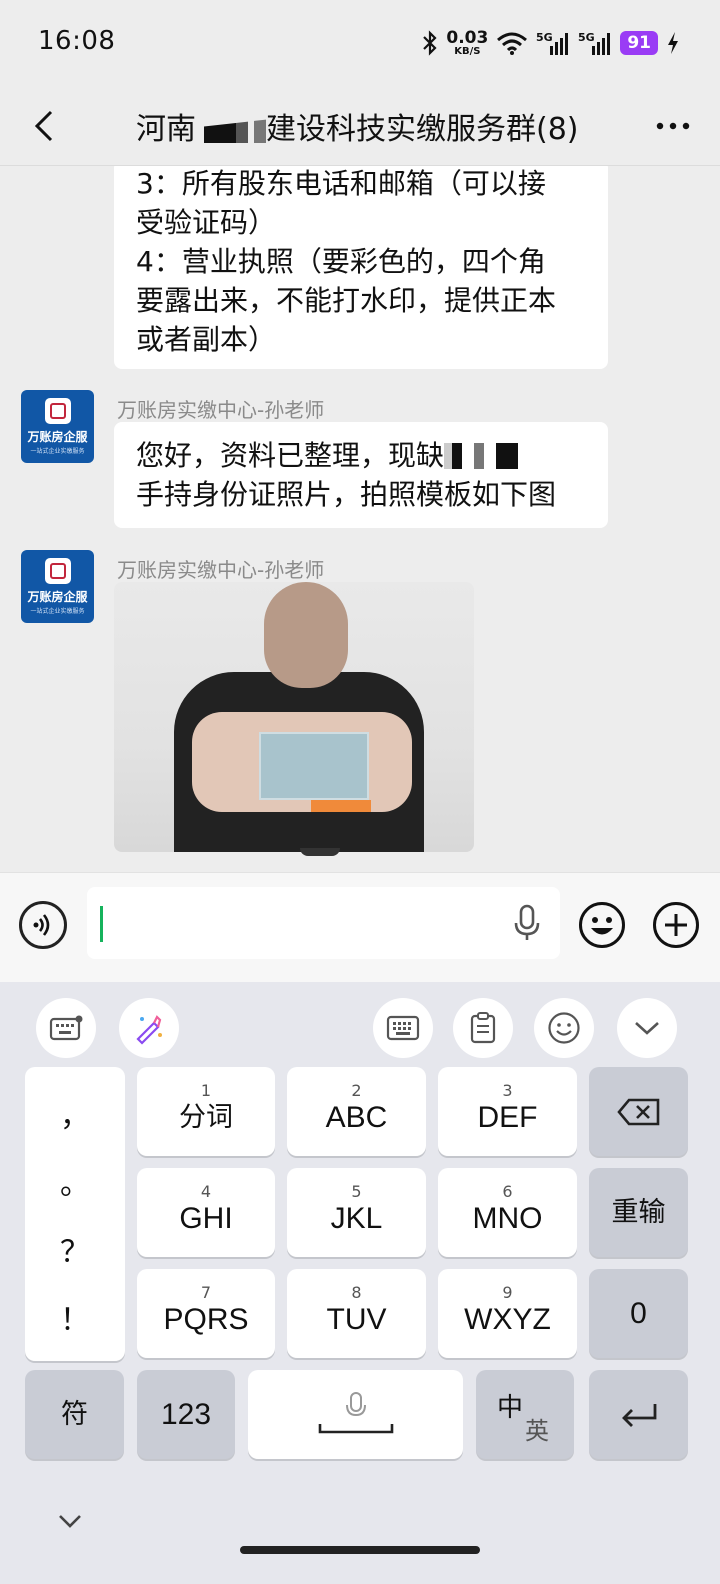 The width and height of the screenshot is (720, 1584). Describe the element at coordinates (101, 924) in the screenshot. I see `text-caret` at that location.